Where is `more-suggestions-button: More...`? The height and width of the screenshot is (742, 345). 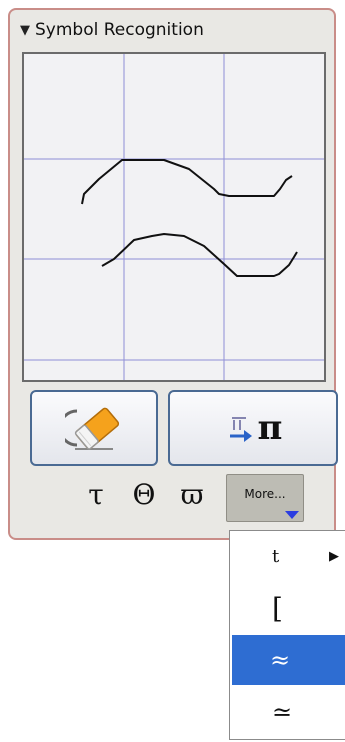
more-suggestions-button: More... is located at coordinates (265, 498).